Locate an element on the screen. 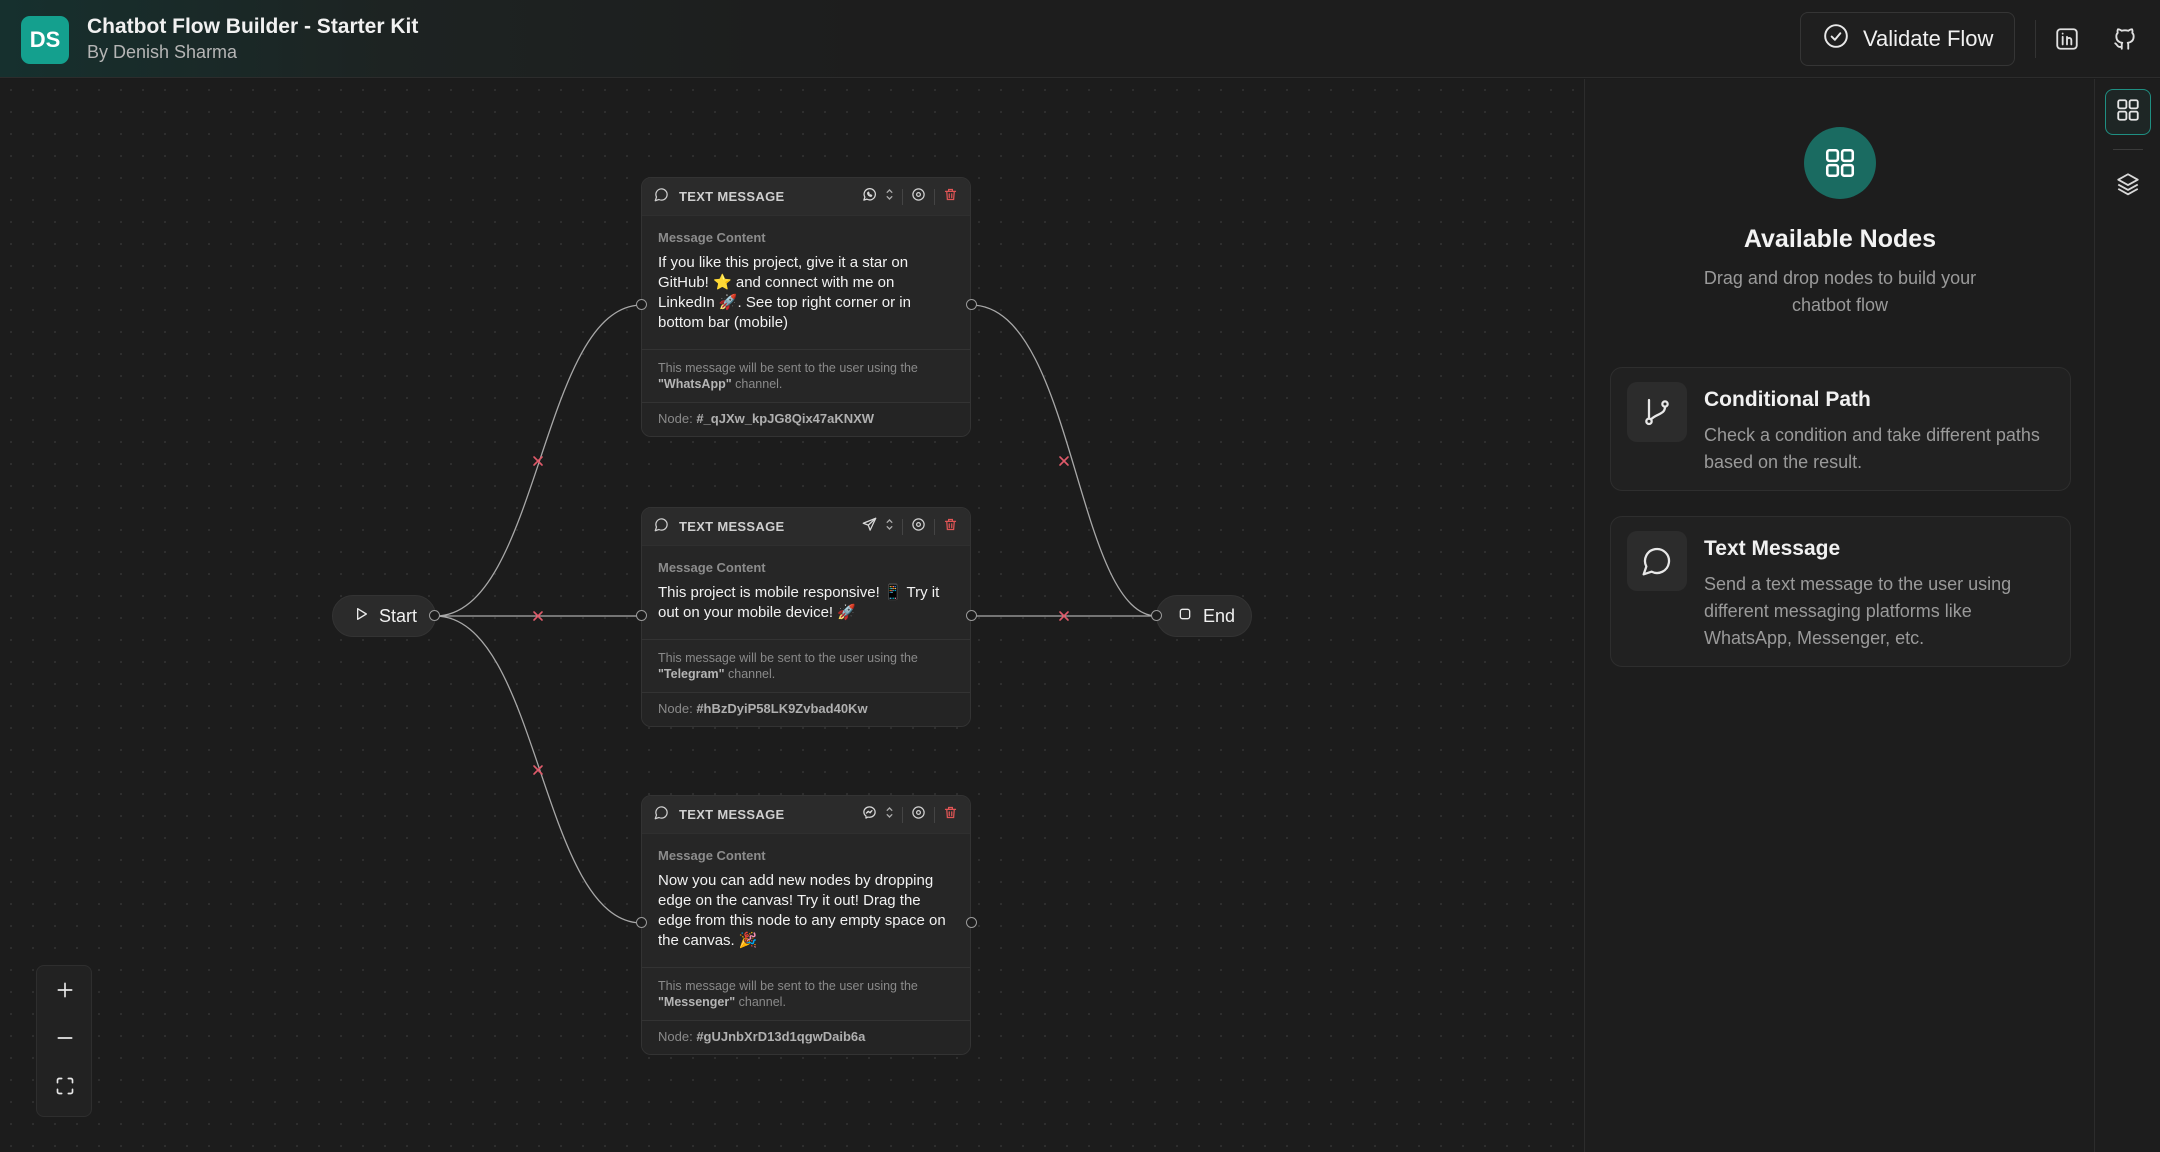  stop-icon is located at coordinates (1185, 616).